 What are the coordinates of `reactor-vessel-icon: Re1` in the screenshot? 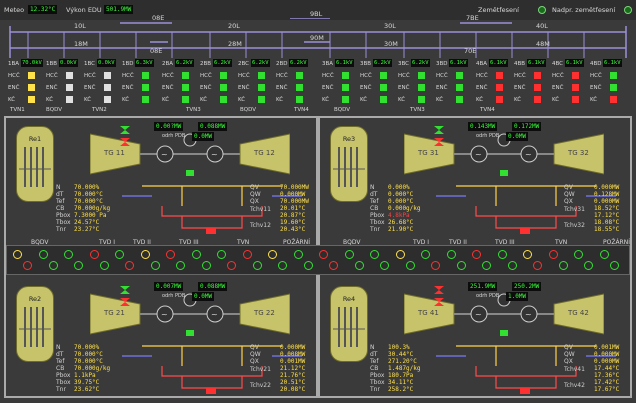 It's located at (35, 164).